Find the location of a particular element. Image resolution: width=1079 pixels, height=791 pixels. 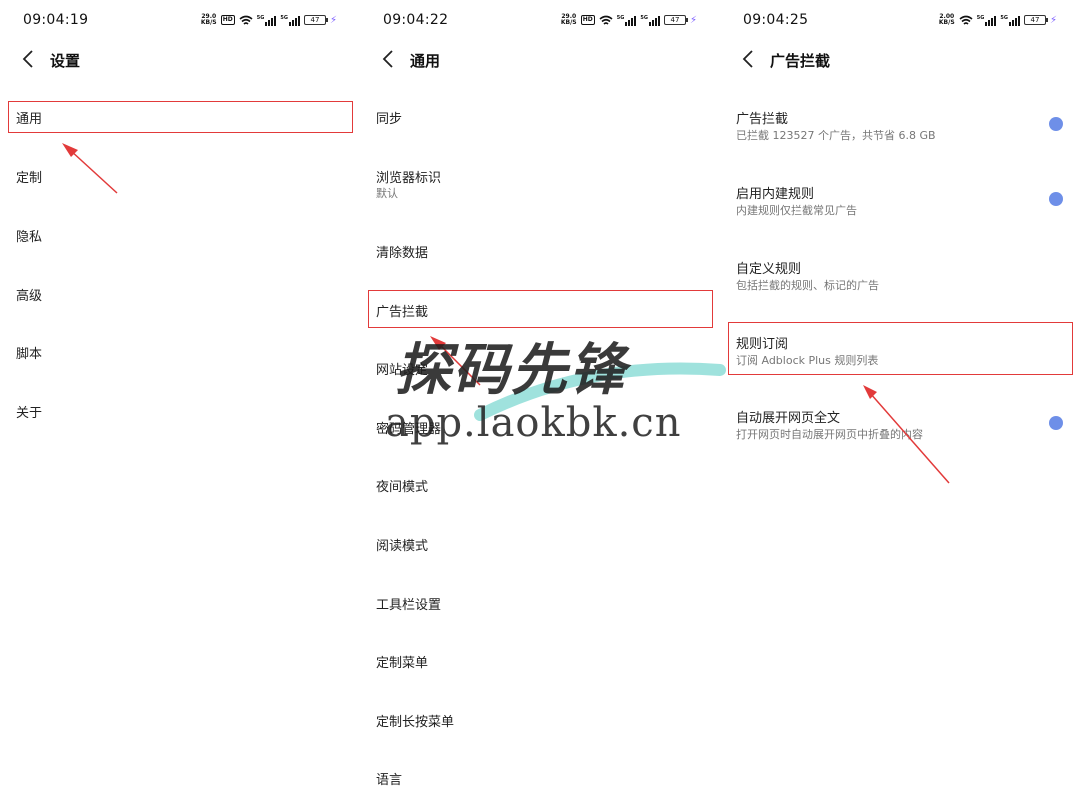

menu-item-advanced: 高级 is located at coordinates (179, 298).